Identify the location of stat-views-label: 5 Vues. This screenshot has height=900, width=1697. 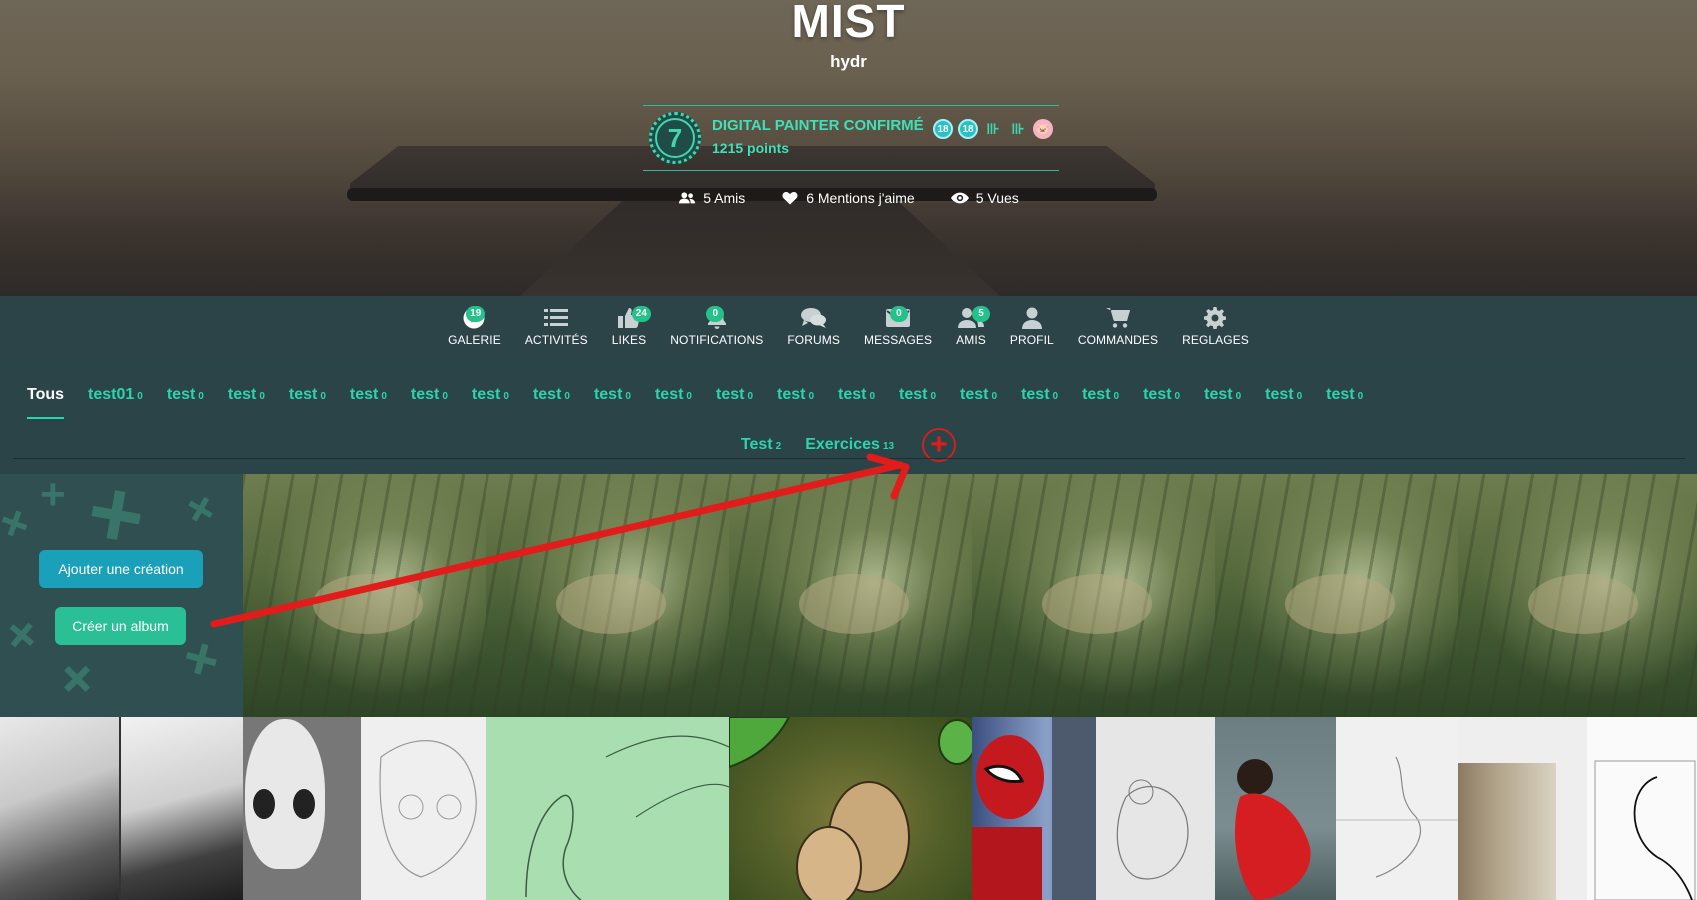
(997, 198).